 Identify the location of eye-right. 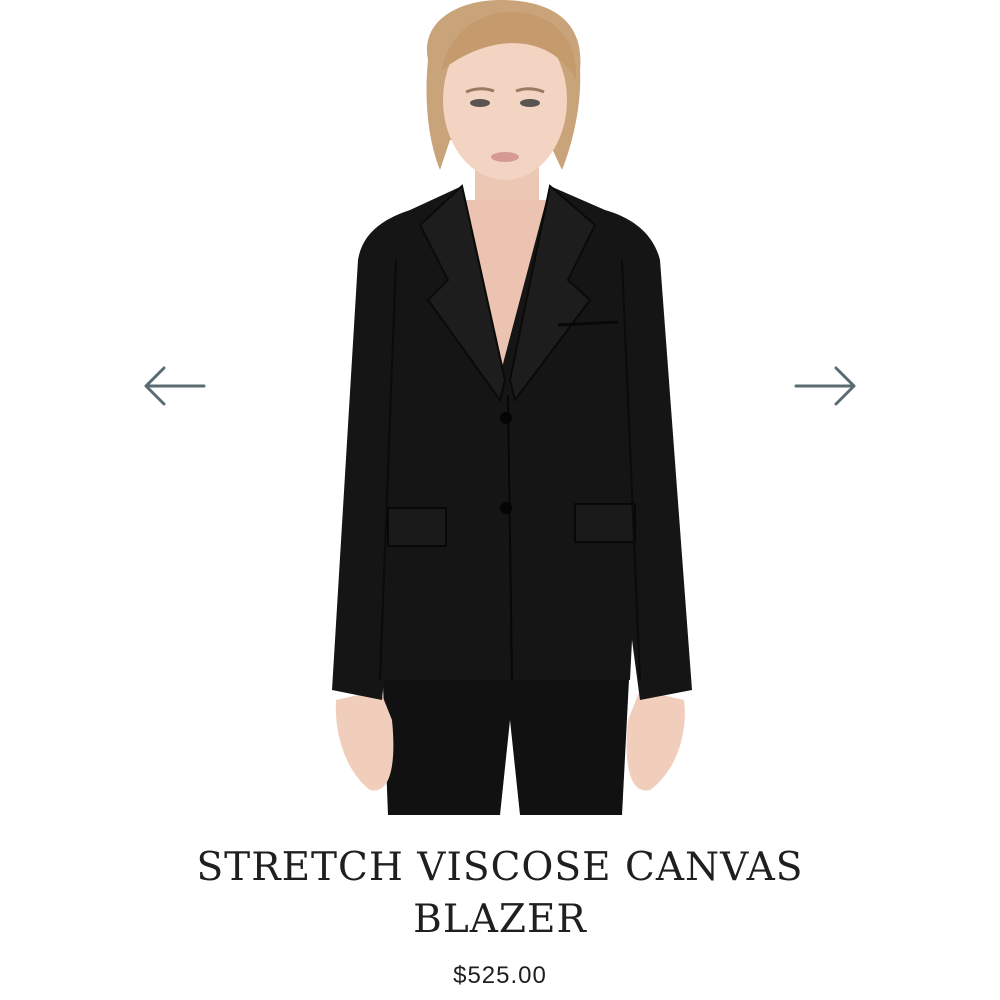
(530, 103).